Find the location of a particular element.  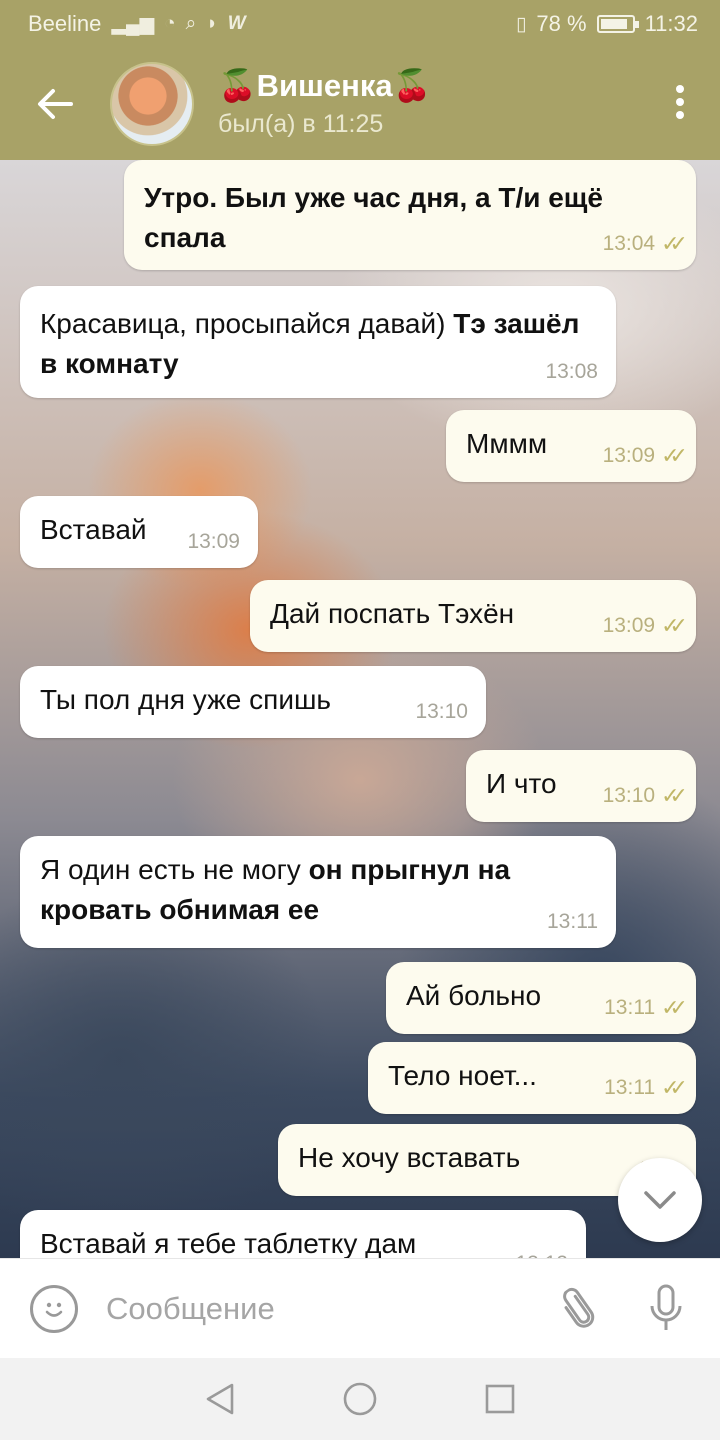

nav-recents-button is located at coordinates (500, 1399).